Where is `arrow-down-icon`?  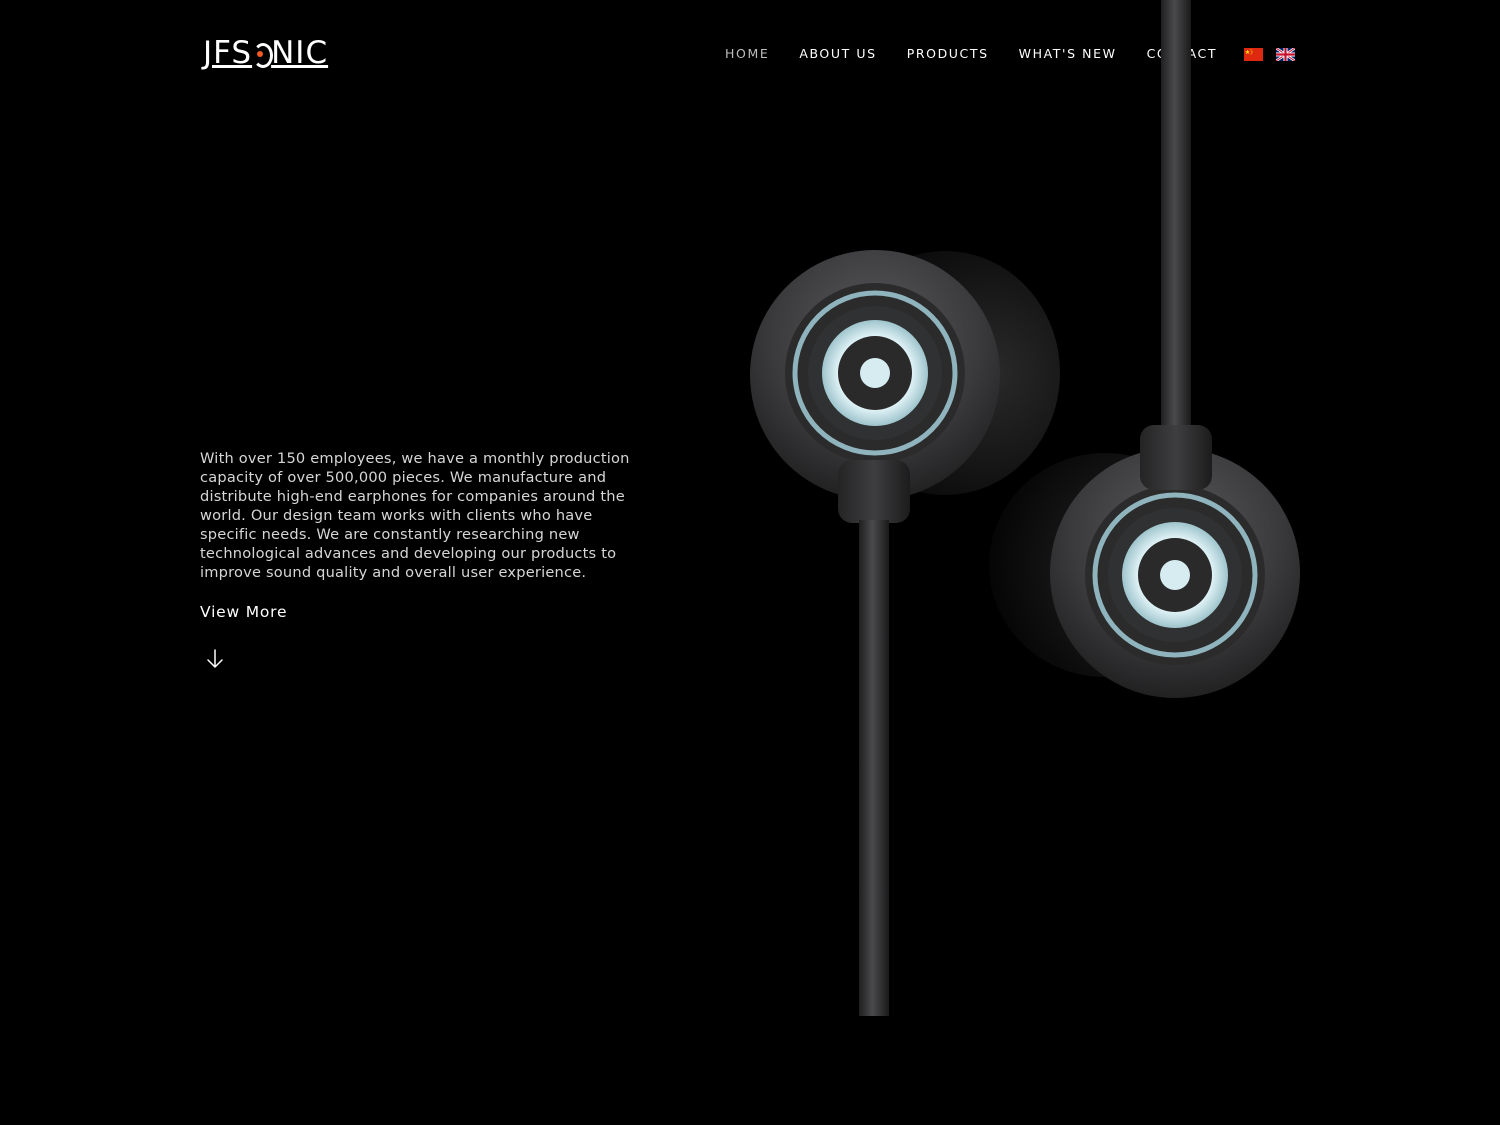 arrow-down-icon is located at coordinates (215, 659).